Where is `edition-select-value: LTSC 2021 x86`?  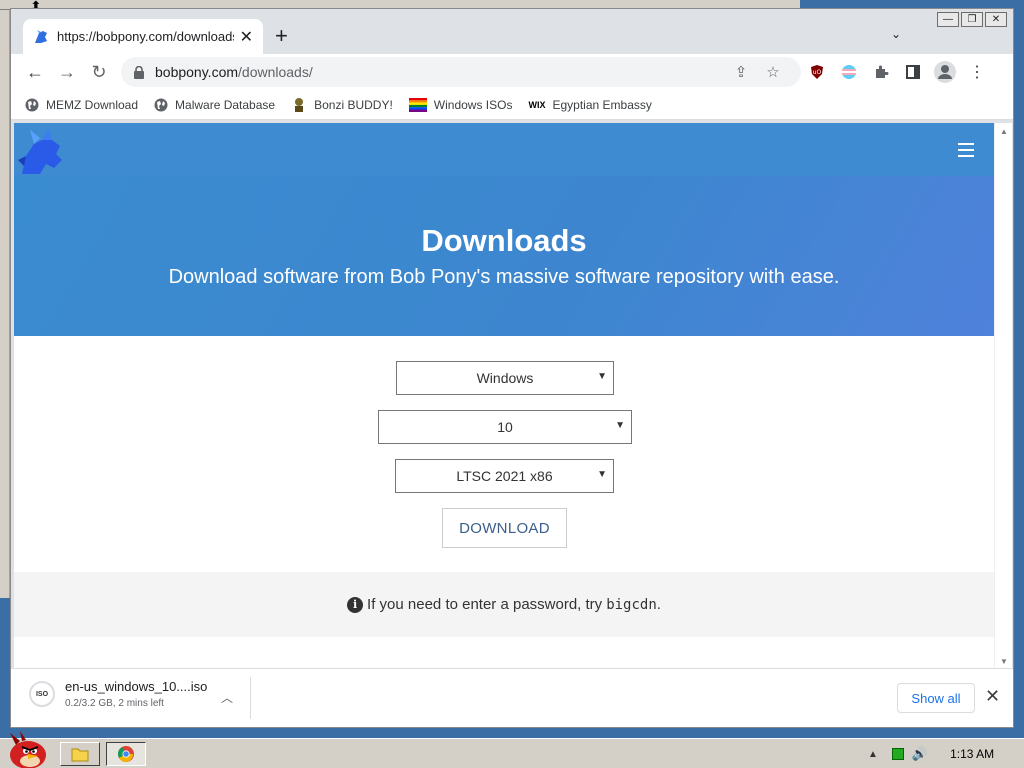
edition-select-value: LTSC 2021 x86 is located at coordinates (504, 476).